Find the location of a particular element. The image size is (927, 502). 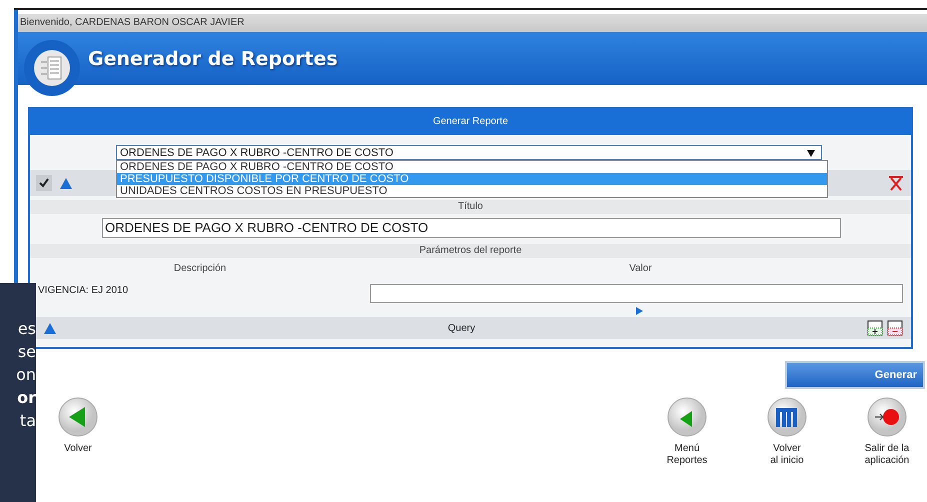

delete-icon is located at coordinates (896, 183).